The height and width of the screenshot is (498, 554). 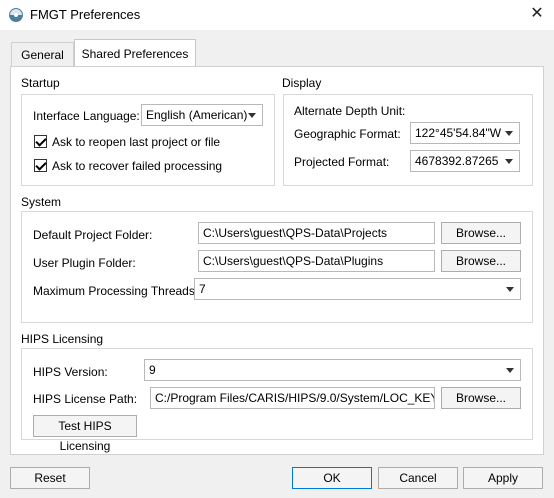 I want to click on reopen-label: Ask to reopen last project or file, so click(x=136, y=142).